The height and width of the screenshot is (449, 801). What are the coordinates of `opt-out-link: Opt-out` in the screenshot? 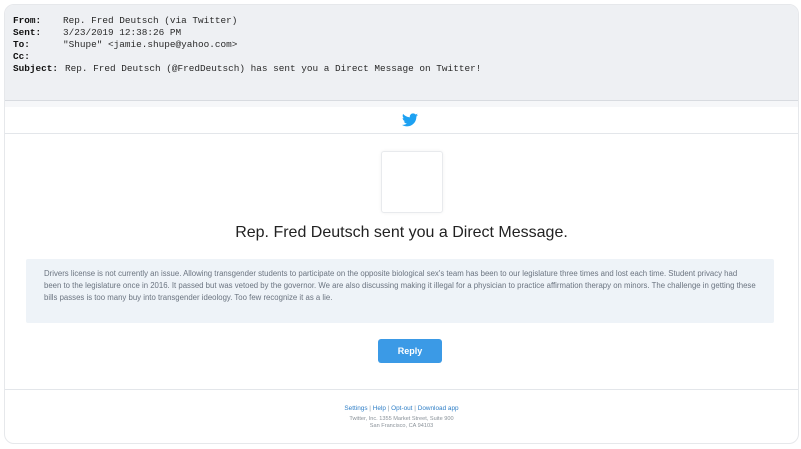 It's located at (401, 408).